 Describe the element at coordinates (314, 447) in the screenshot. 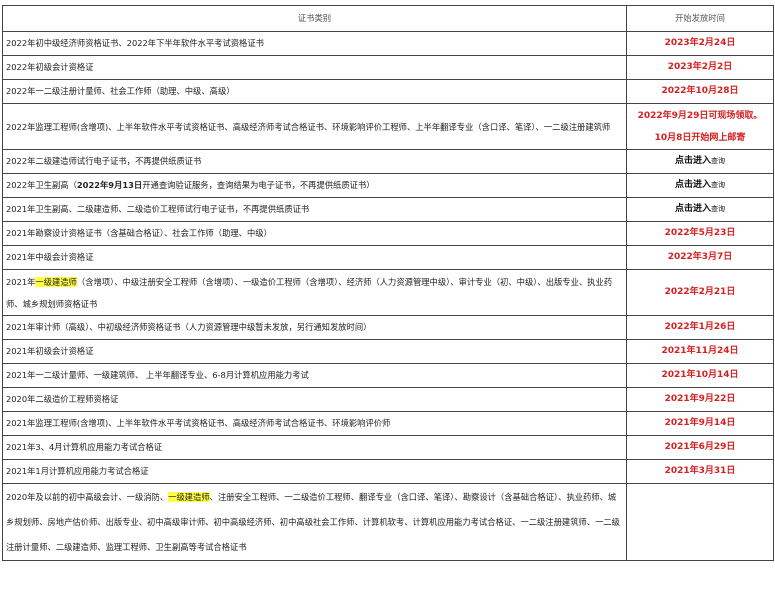

I see `certificate-type-cell: 2021年3、4月计算机应用能力考试合格证` at that location.